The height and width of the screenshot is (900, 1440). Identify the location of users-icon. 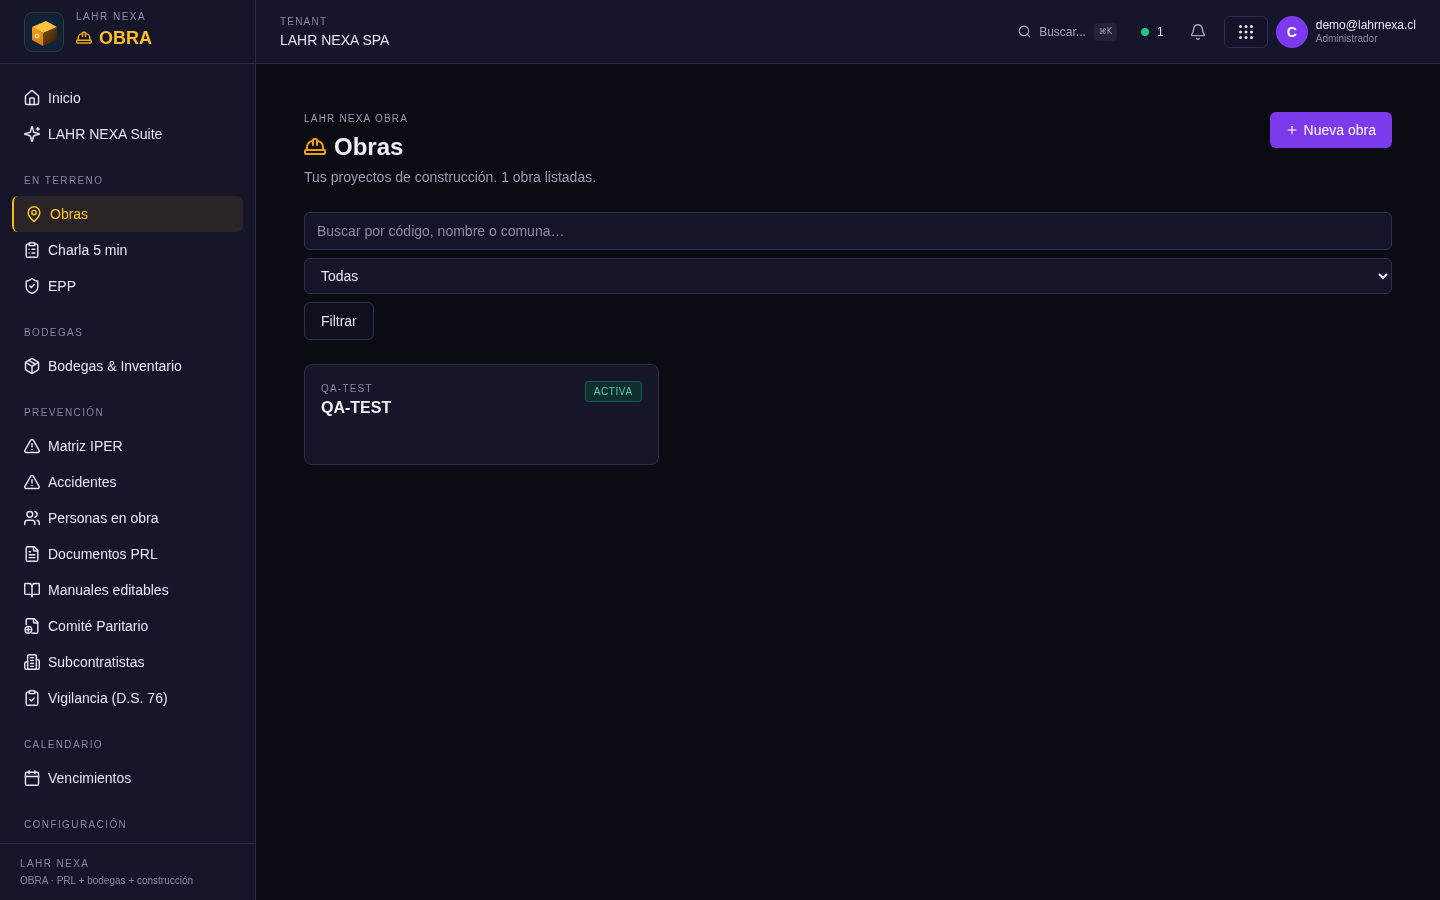
(32, 518).